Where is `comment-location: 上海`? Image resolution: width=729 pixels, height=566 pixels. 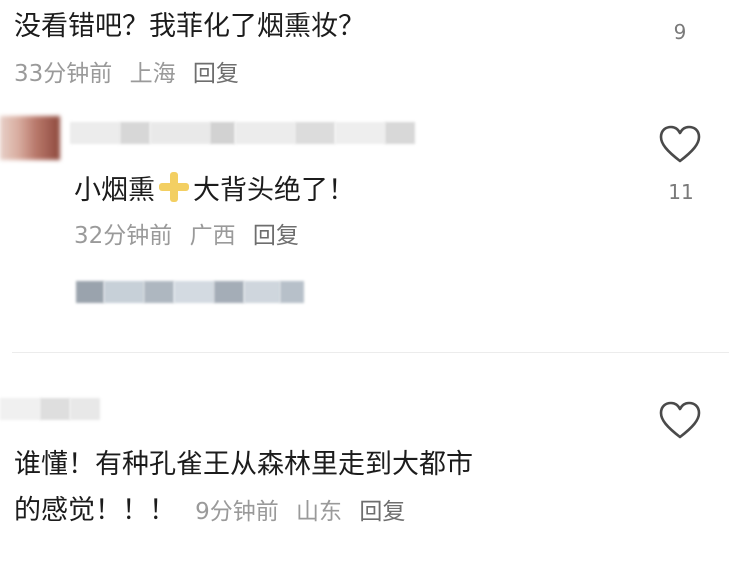
comment-location: 上海 is located at coordinates (152, 74).